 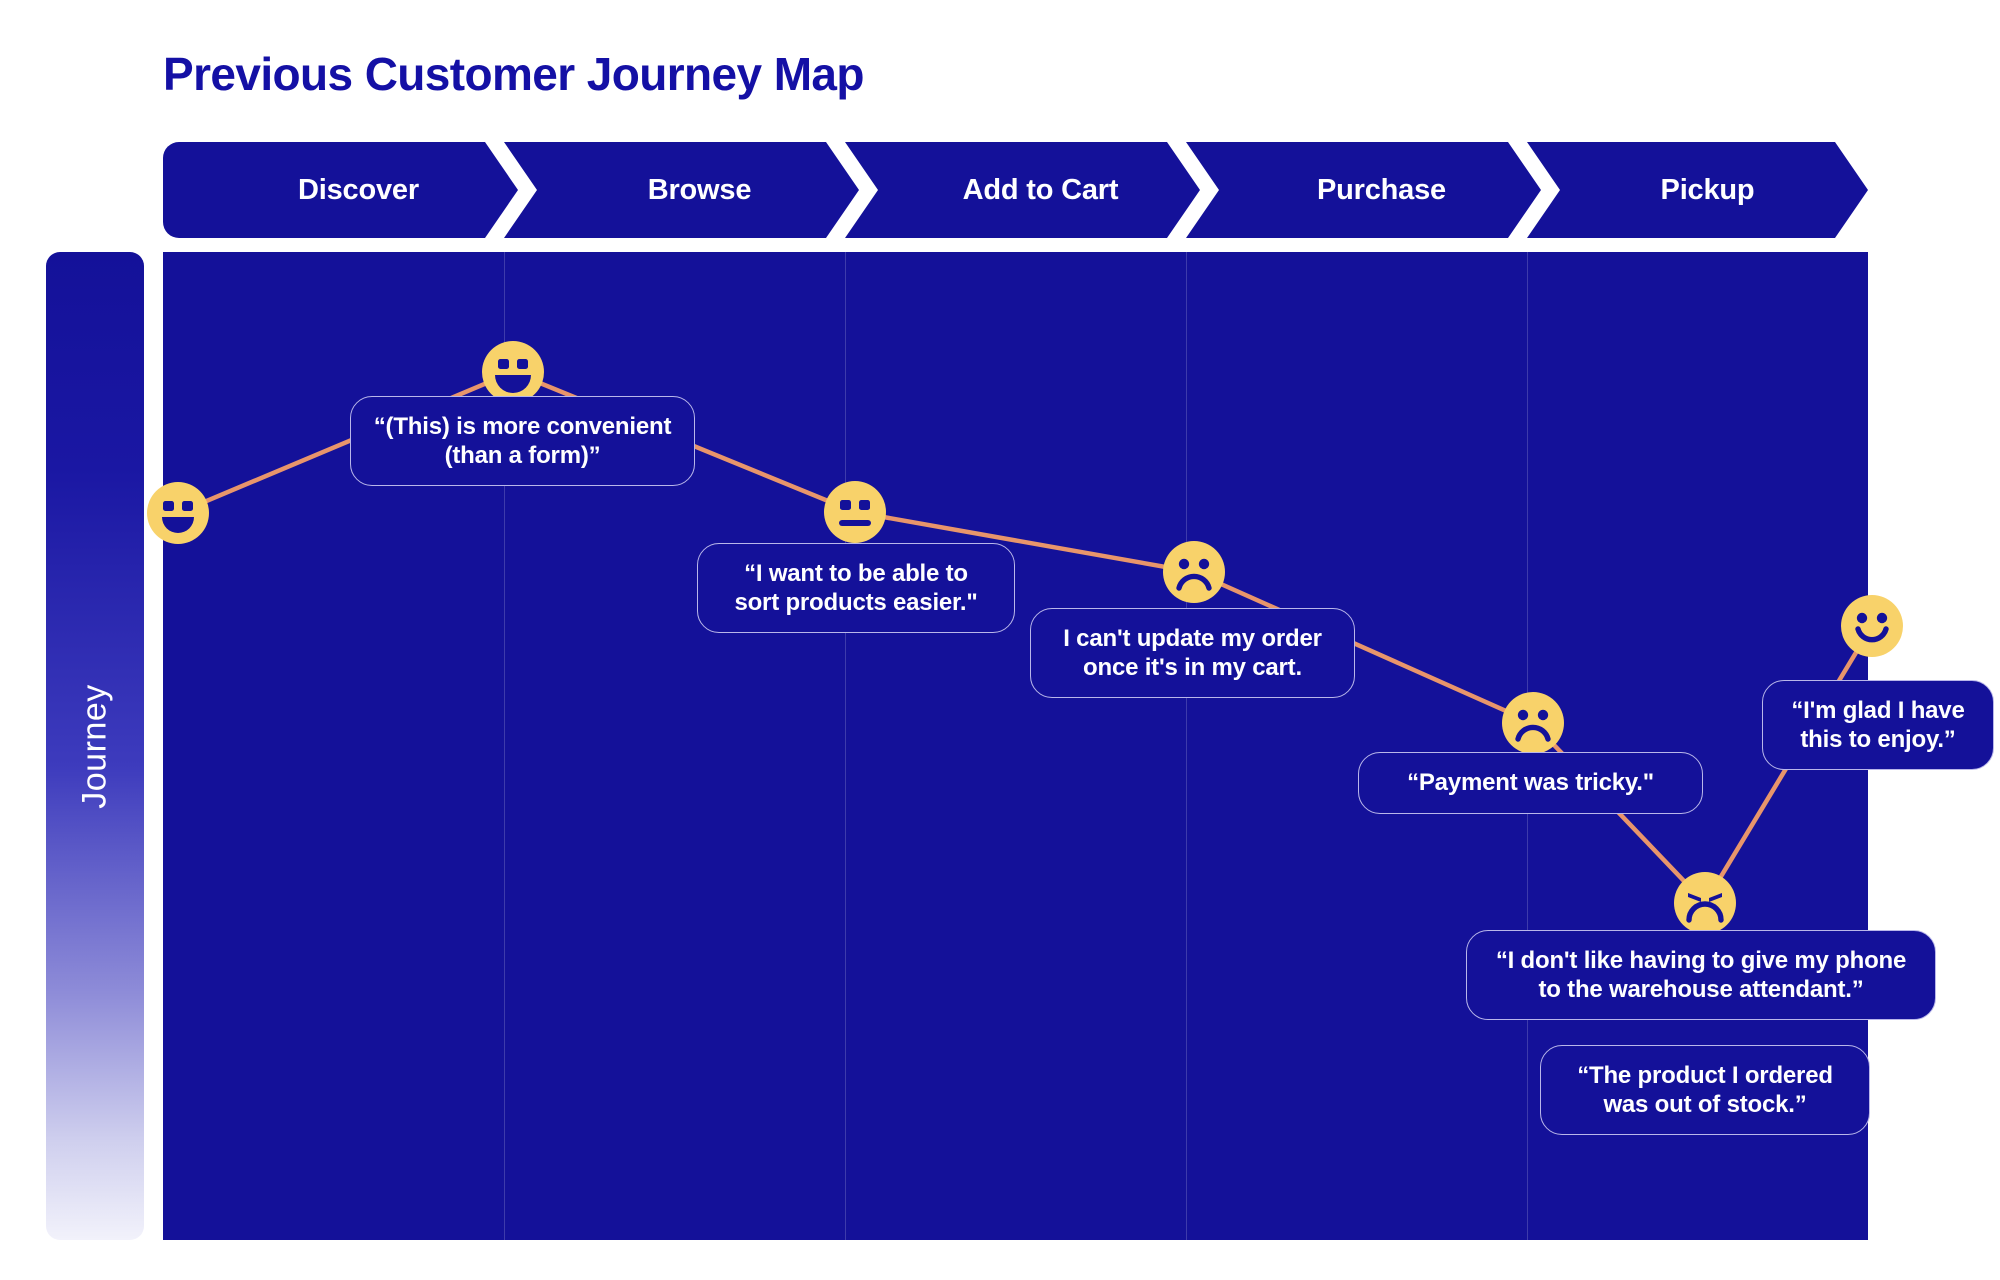 What do you see at coordinates (856, 602) in the screenshot?
I see `quote-line-2: sort products easier."` at bounding box center [856, 602].